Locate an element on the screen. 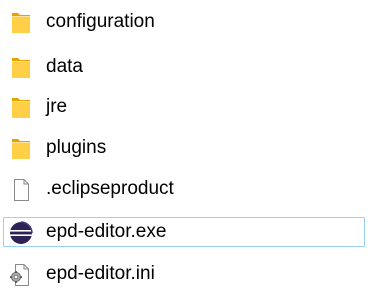 The height and width of the screenshot is (293, 368). file-item-plugins: plugins is located at coordinates (184, 148).